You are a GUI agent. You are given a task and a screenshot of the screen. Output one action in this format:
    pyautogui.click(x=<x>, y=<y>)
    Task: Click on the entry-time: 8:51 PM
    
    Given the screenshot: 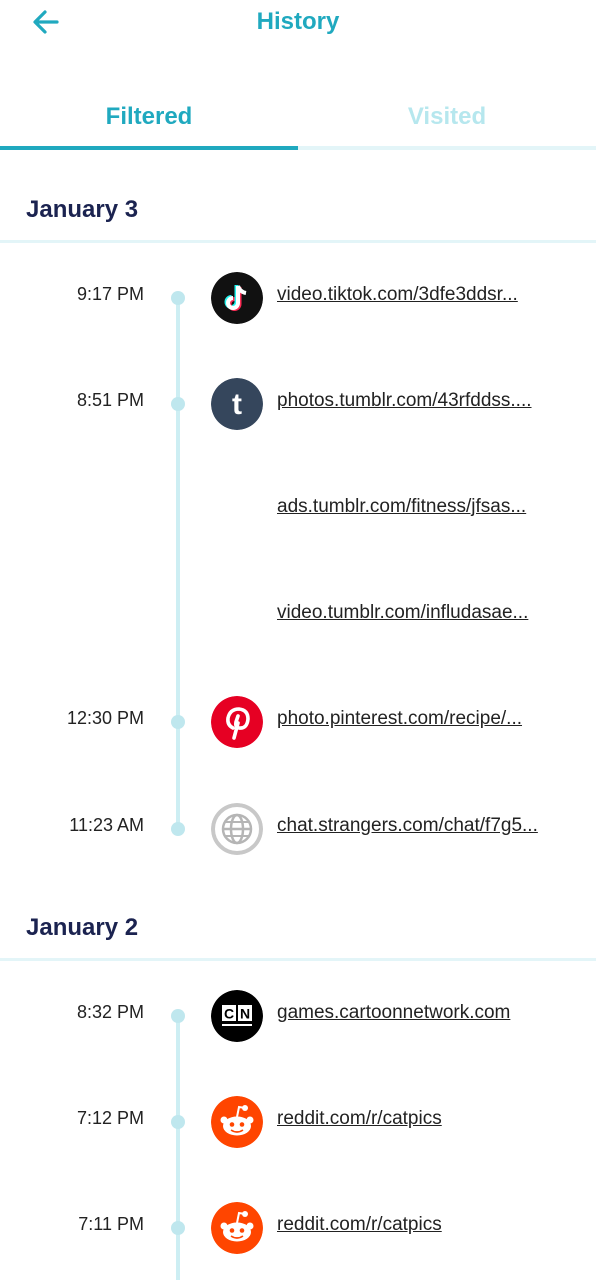 What is the action you would take?
    pyautogui.click(x=110, y=400)
    